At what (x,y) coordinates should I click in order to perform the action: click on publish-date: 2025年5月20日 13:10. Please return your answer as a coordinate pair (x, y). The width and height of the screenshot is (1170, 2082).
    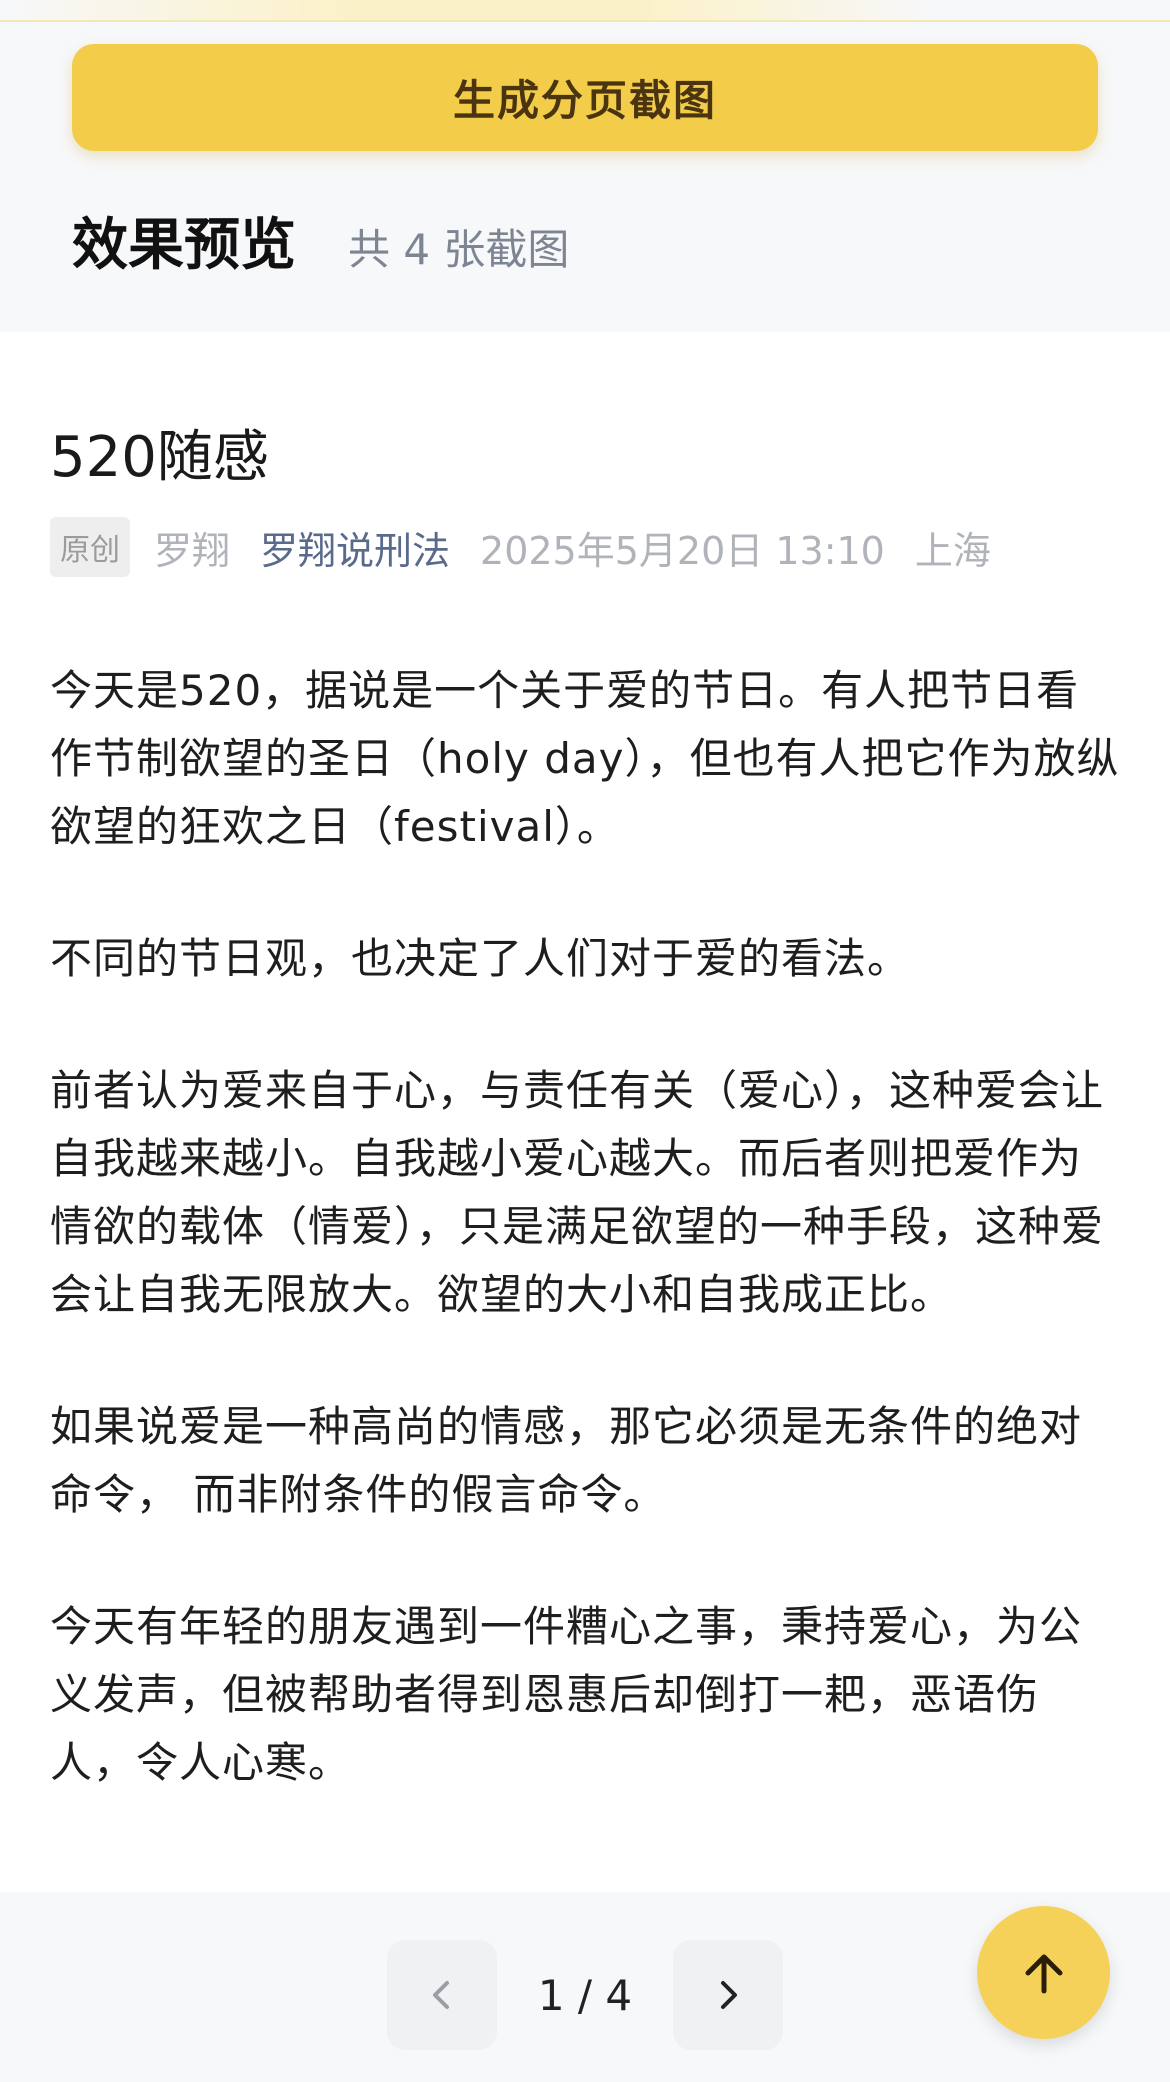
    Looking at the image, I should click on (682, 550).